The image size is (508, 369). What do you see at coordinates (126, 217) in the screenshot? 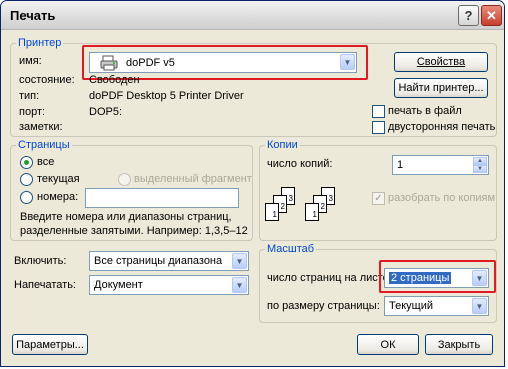
I see `pages-hint-line1: Введите номера или диапазоны страниц,` at bounding box center [126, 217].